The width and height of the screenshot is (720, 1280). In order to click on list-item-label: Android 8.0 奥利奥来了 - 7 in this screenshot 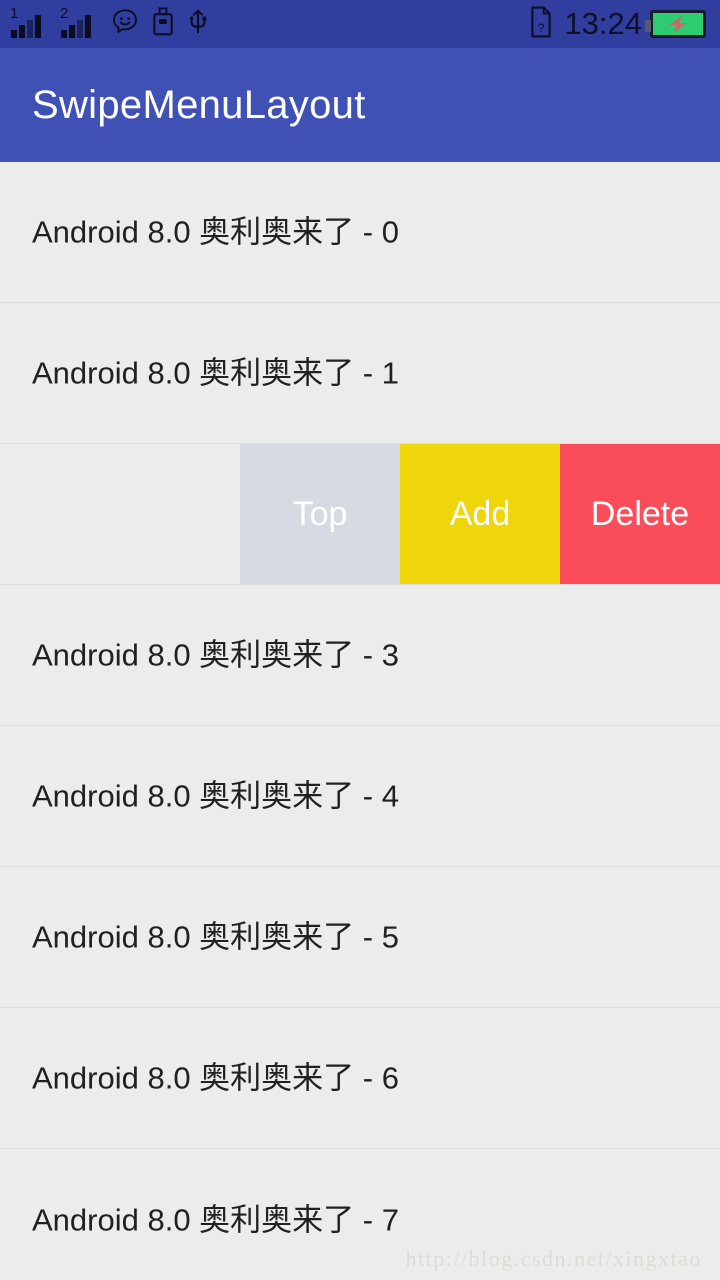, I will do `click(215, 1219)`.